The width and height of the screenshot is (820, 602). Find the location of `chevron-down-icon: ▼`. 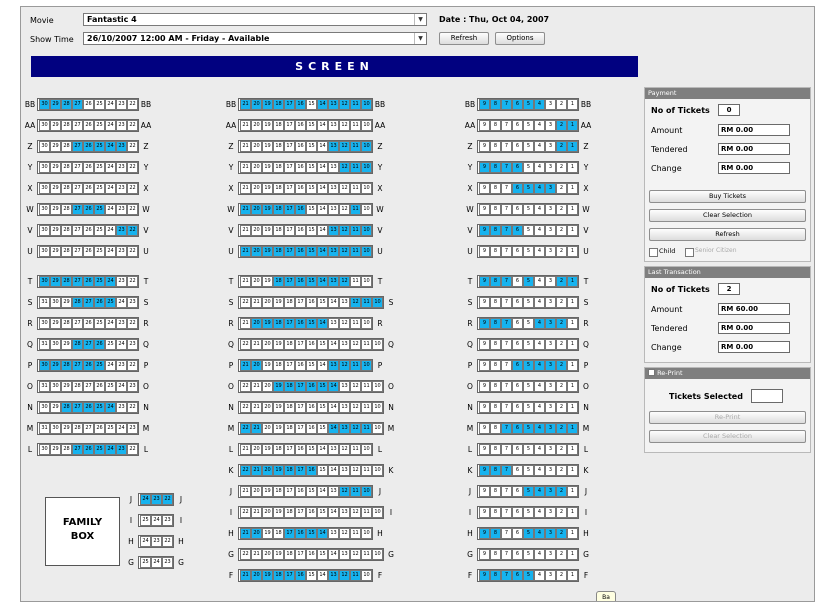

chevron-down-icon: ▼ is located at coordinates (420, 38).